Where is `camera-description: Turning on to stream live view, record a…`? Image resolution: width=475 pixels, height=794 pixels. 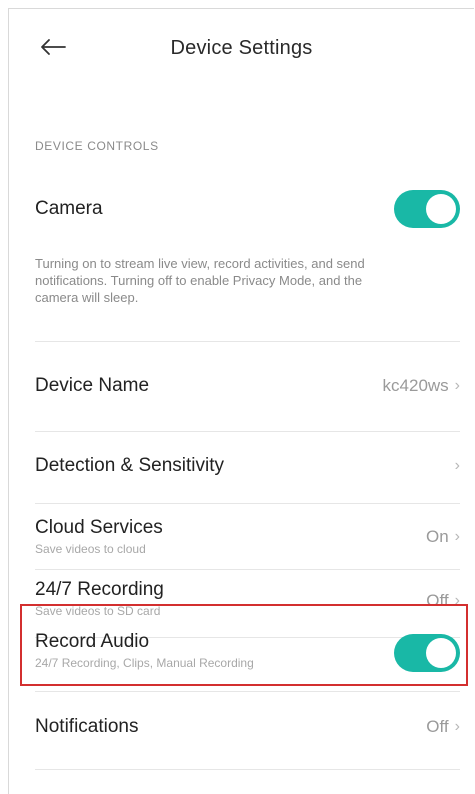
camera-description: Turning on to stream live view, record a… is located at coordinates (200, 280).